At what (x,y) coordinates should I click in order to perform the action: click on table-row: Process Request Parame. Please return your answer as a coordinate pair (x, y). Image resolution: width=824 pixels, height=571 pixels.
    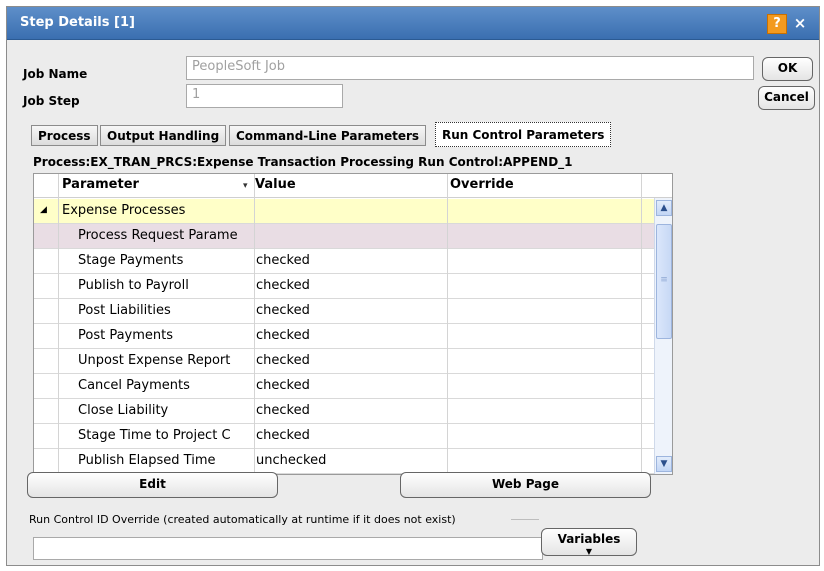
    Looking at the image, I should click on (344, 236).